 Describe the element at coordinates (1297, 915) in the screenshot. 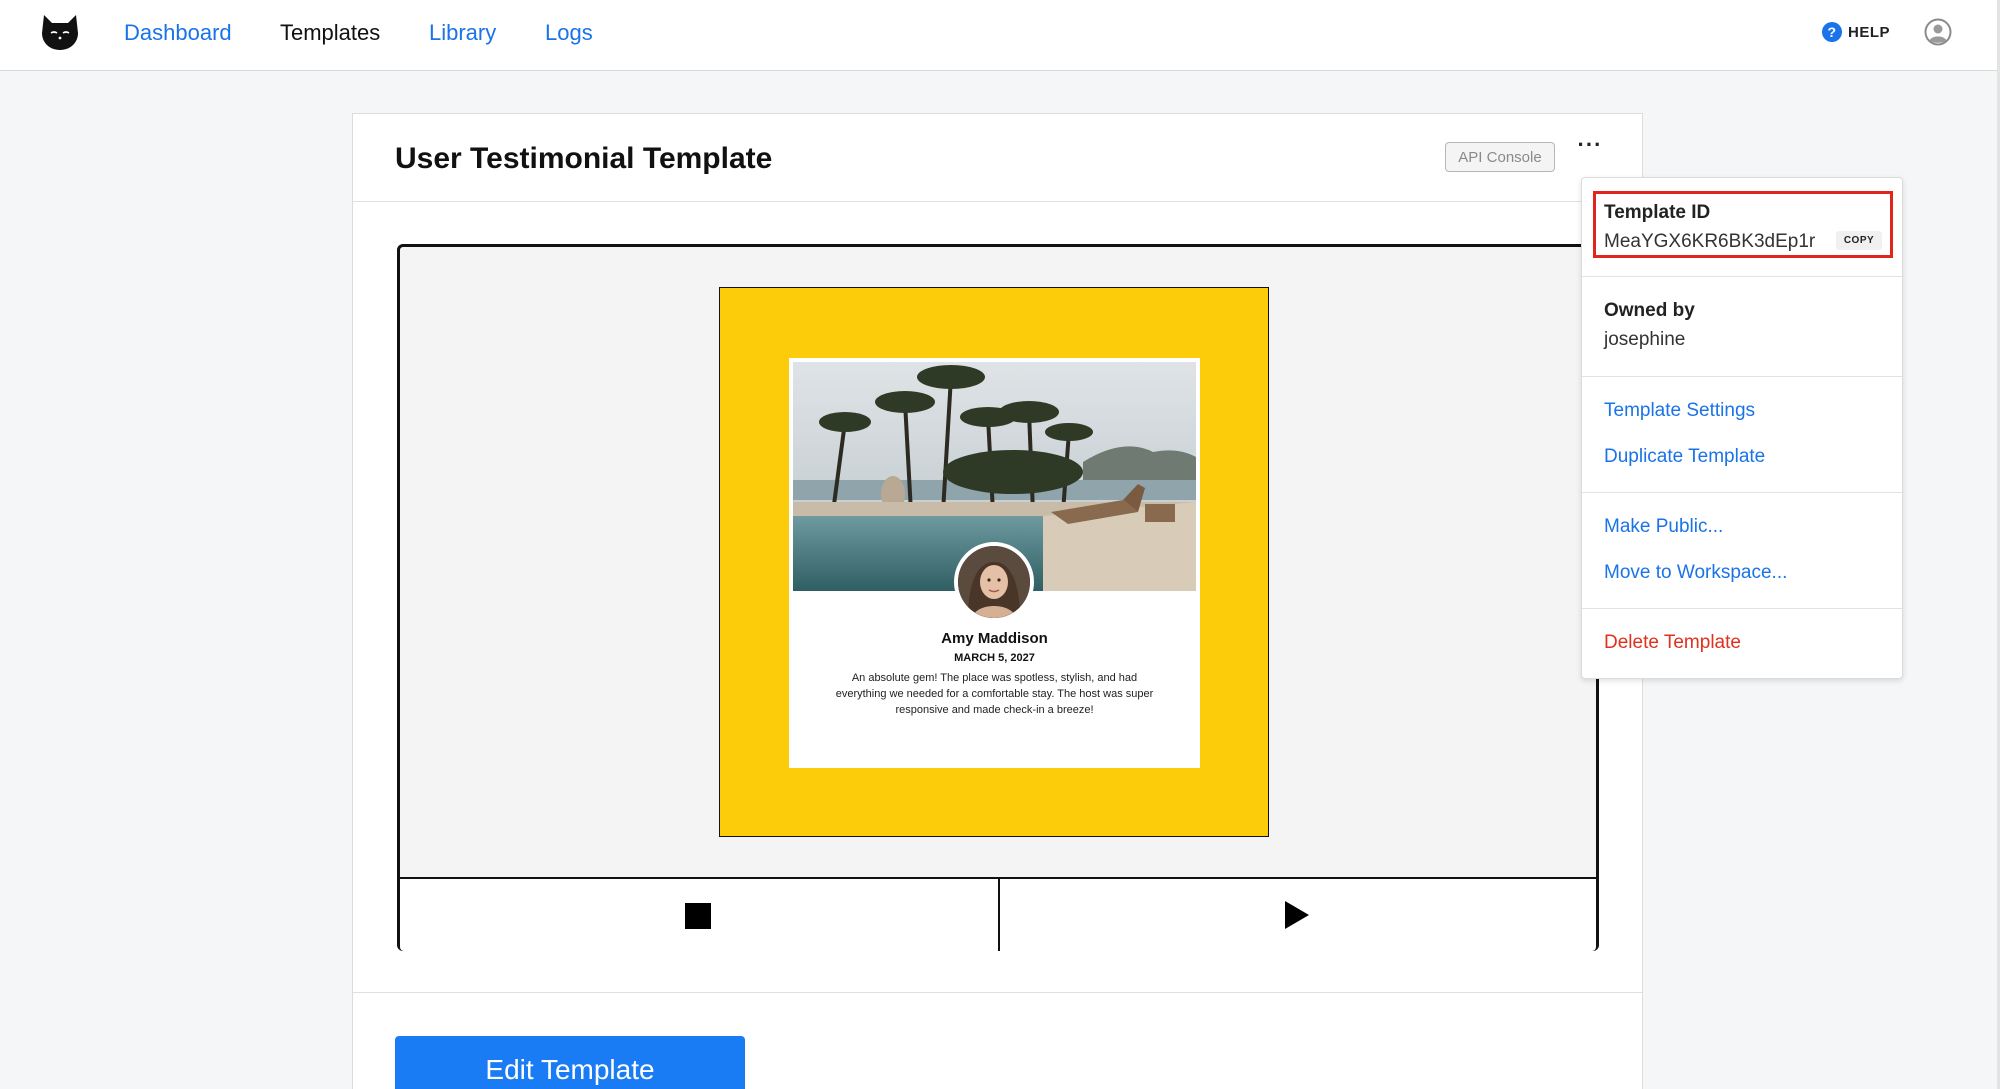

I see `play-icon` at that location.